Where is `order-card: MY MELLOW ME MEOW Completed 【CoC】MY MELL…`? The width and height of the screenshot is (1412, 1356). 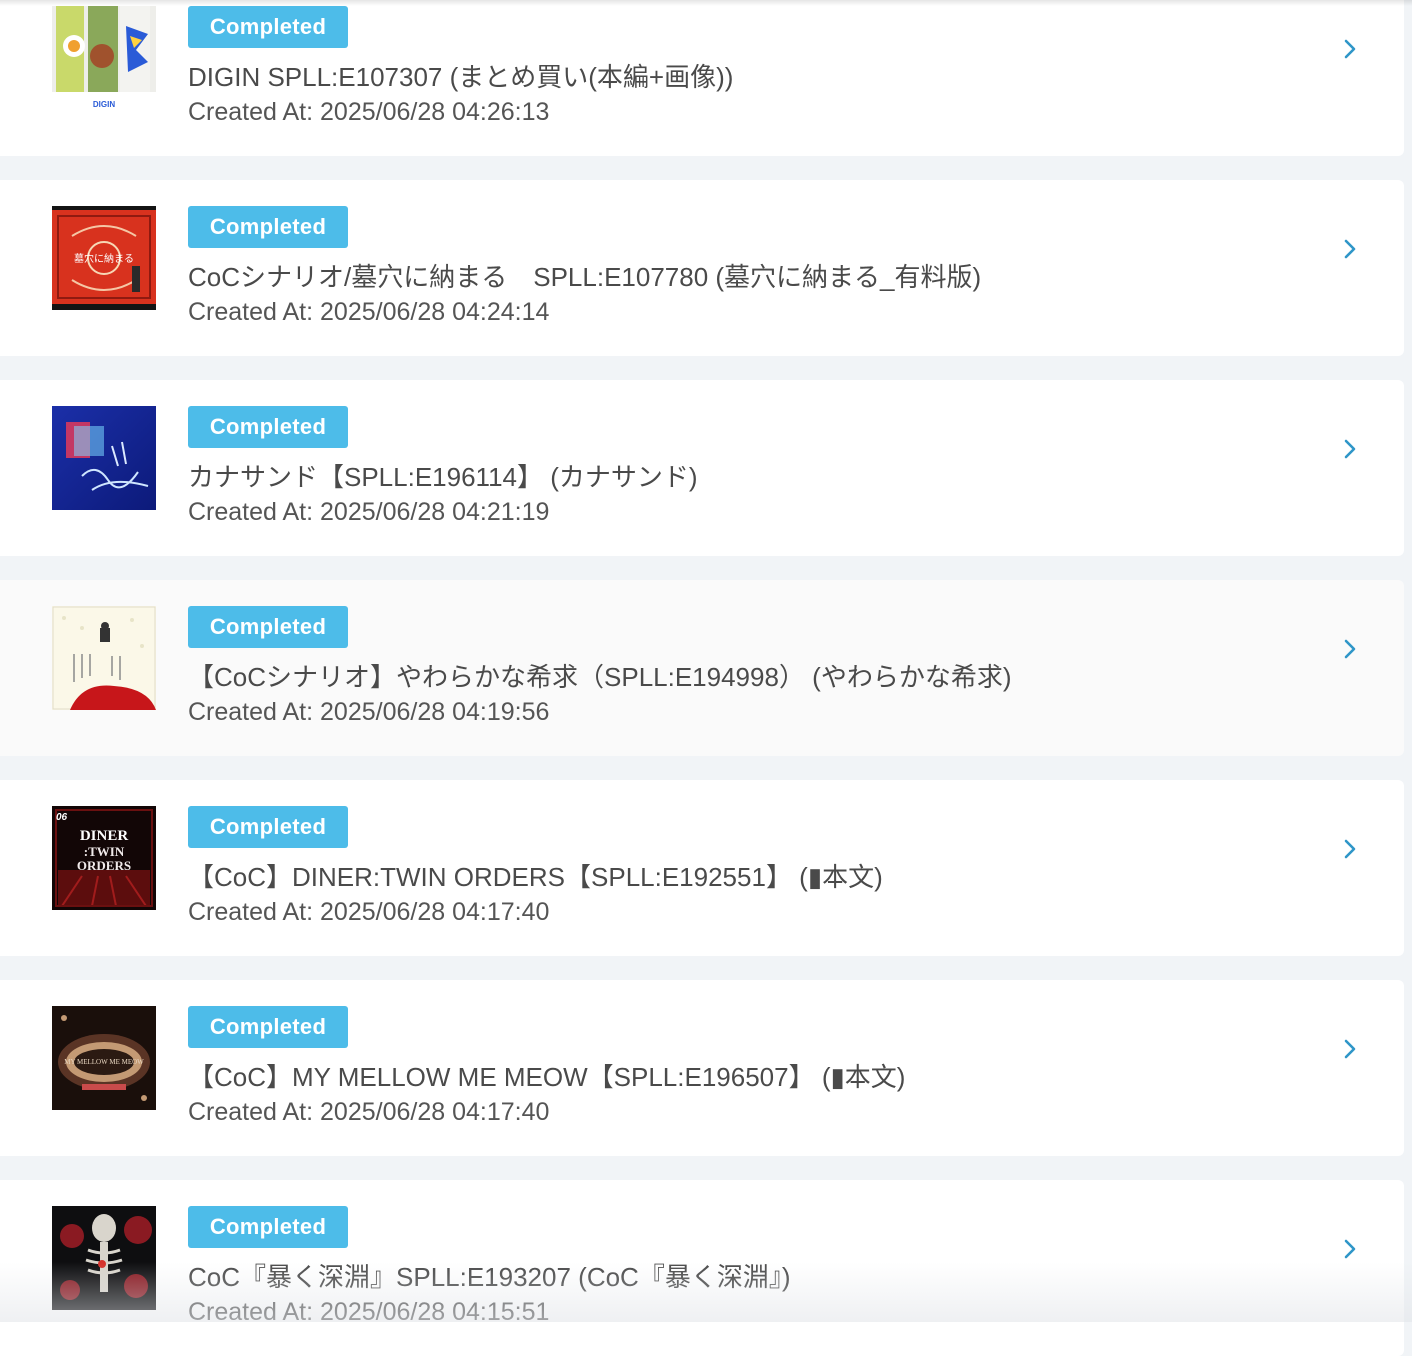 order-card: MY MELLOW ME MEOW Completed 【CoC】MY MELL… is located at coordinates (702, 1068).